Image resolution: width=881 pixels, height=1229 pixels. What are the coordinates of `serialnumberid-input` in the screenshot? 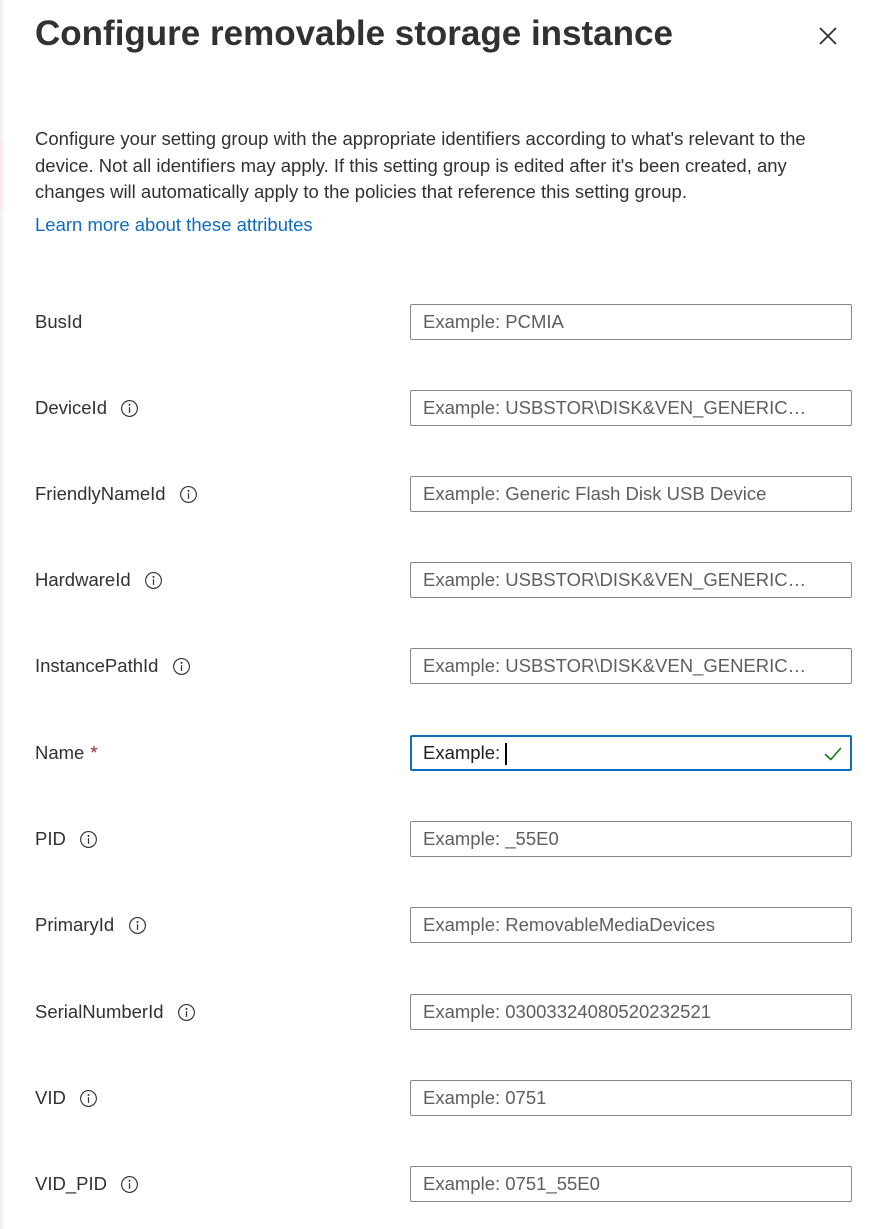 It's located at (631, 1012).